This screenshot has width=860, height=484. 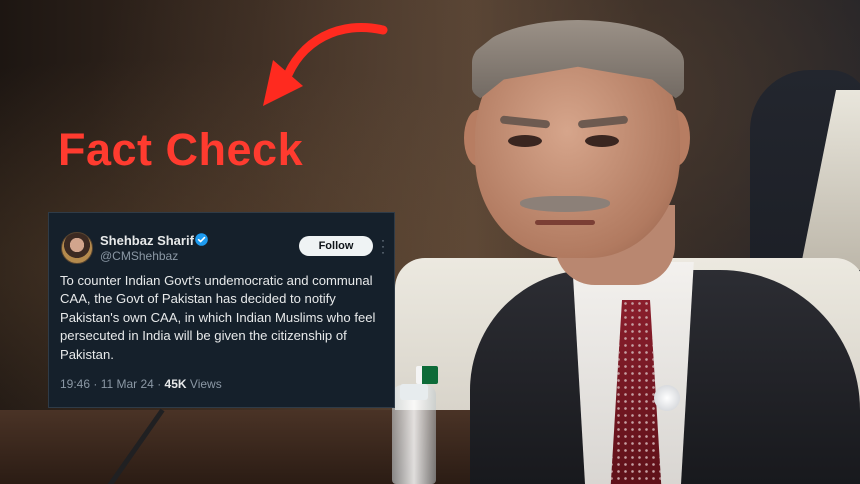 I want to click on avatar, so click(x=77, y=248).